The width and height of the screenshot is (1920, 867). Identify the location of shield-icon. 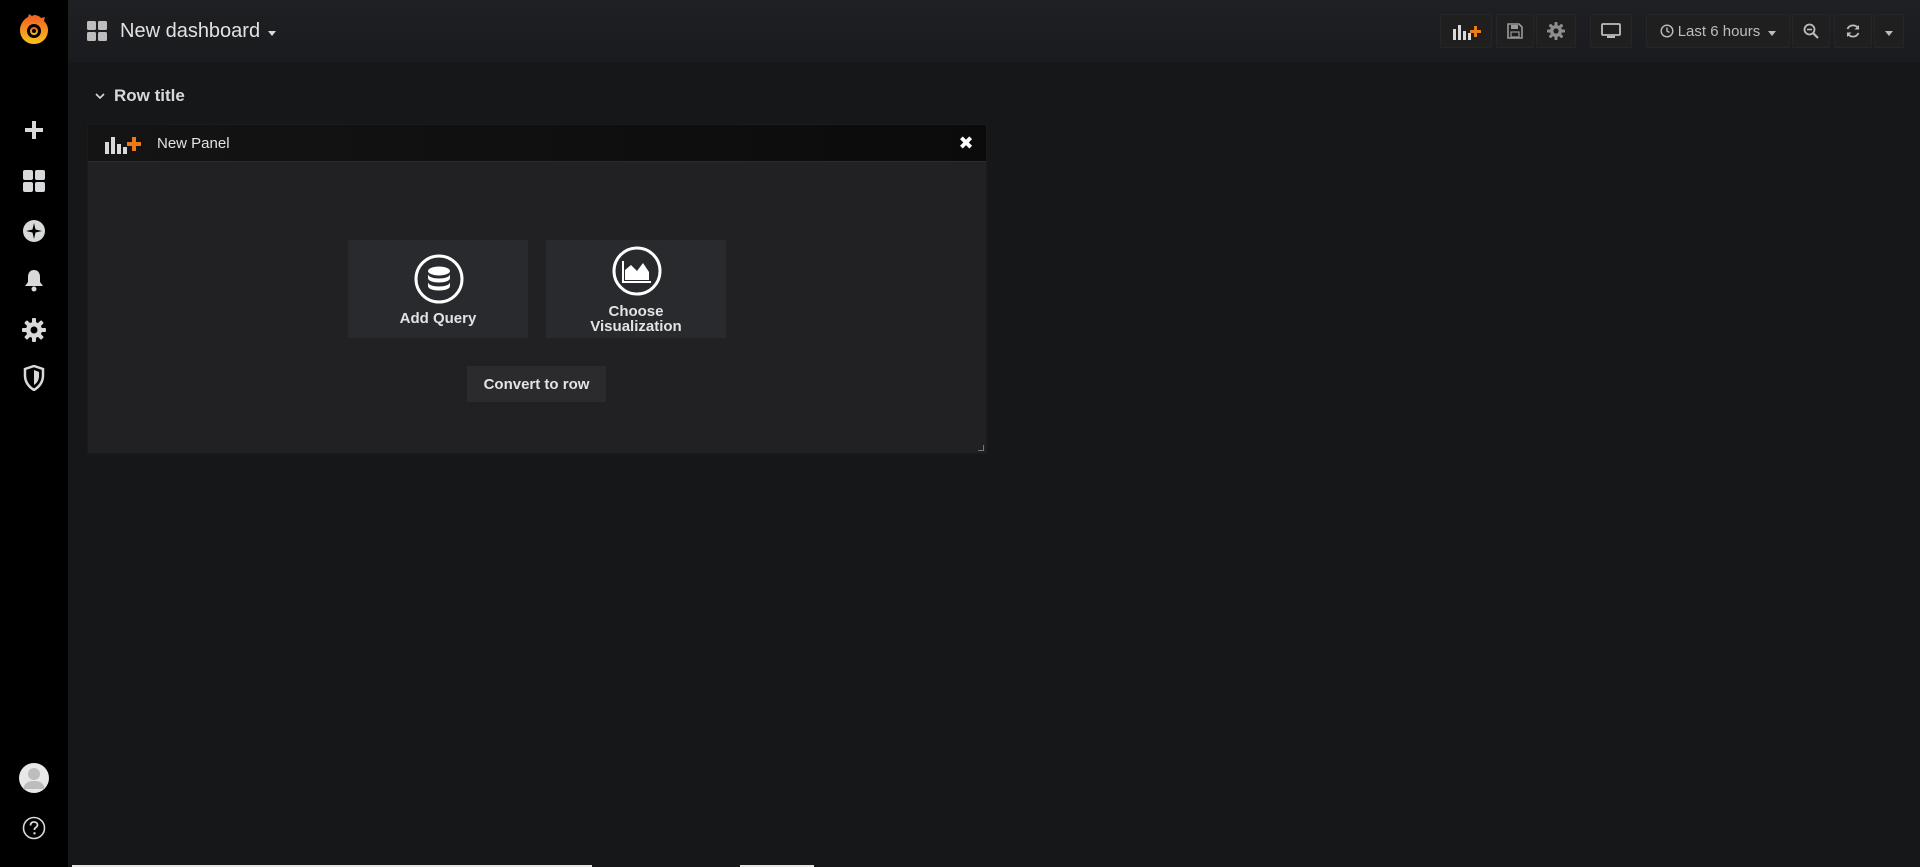
(34, 378).